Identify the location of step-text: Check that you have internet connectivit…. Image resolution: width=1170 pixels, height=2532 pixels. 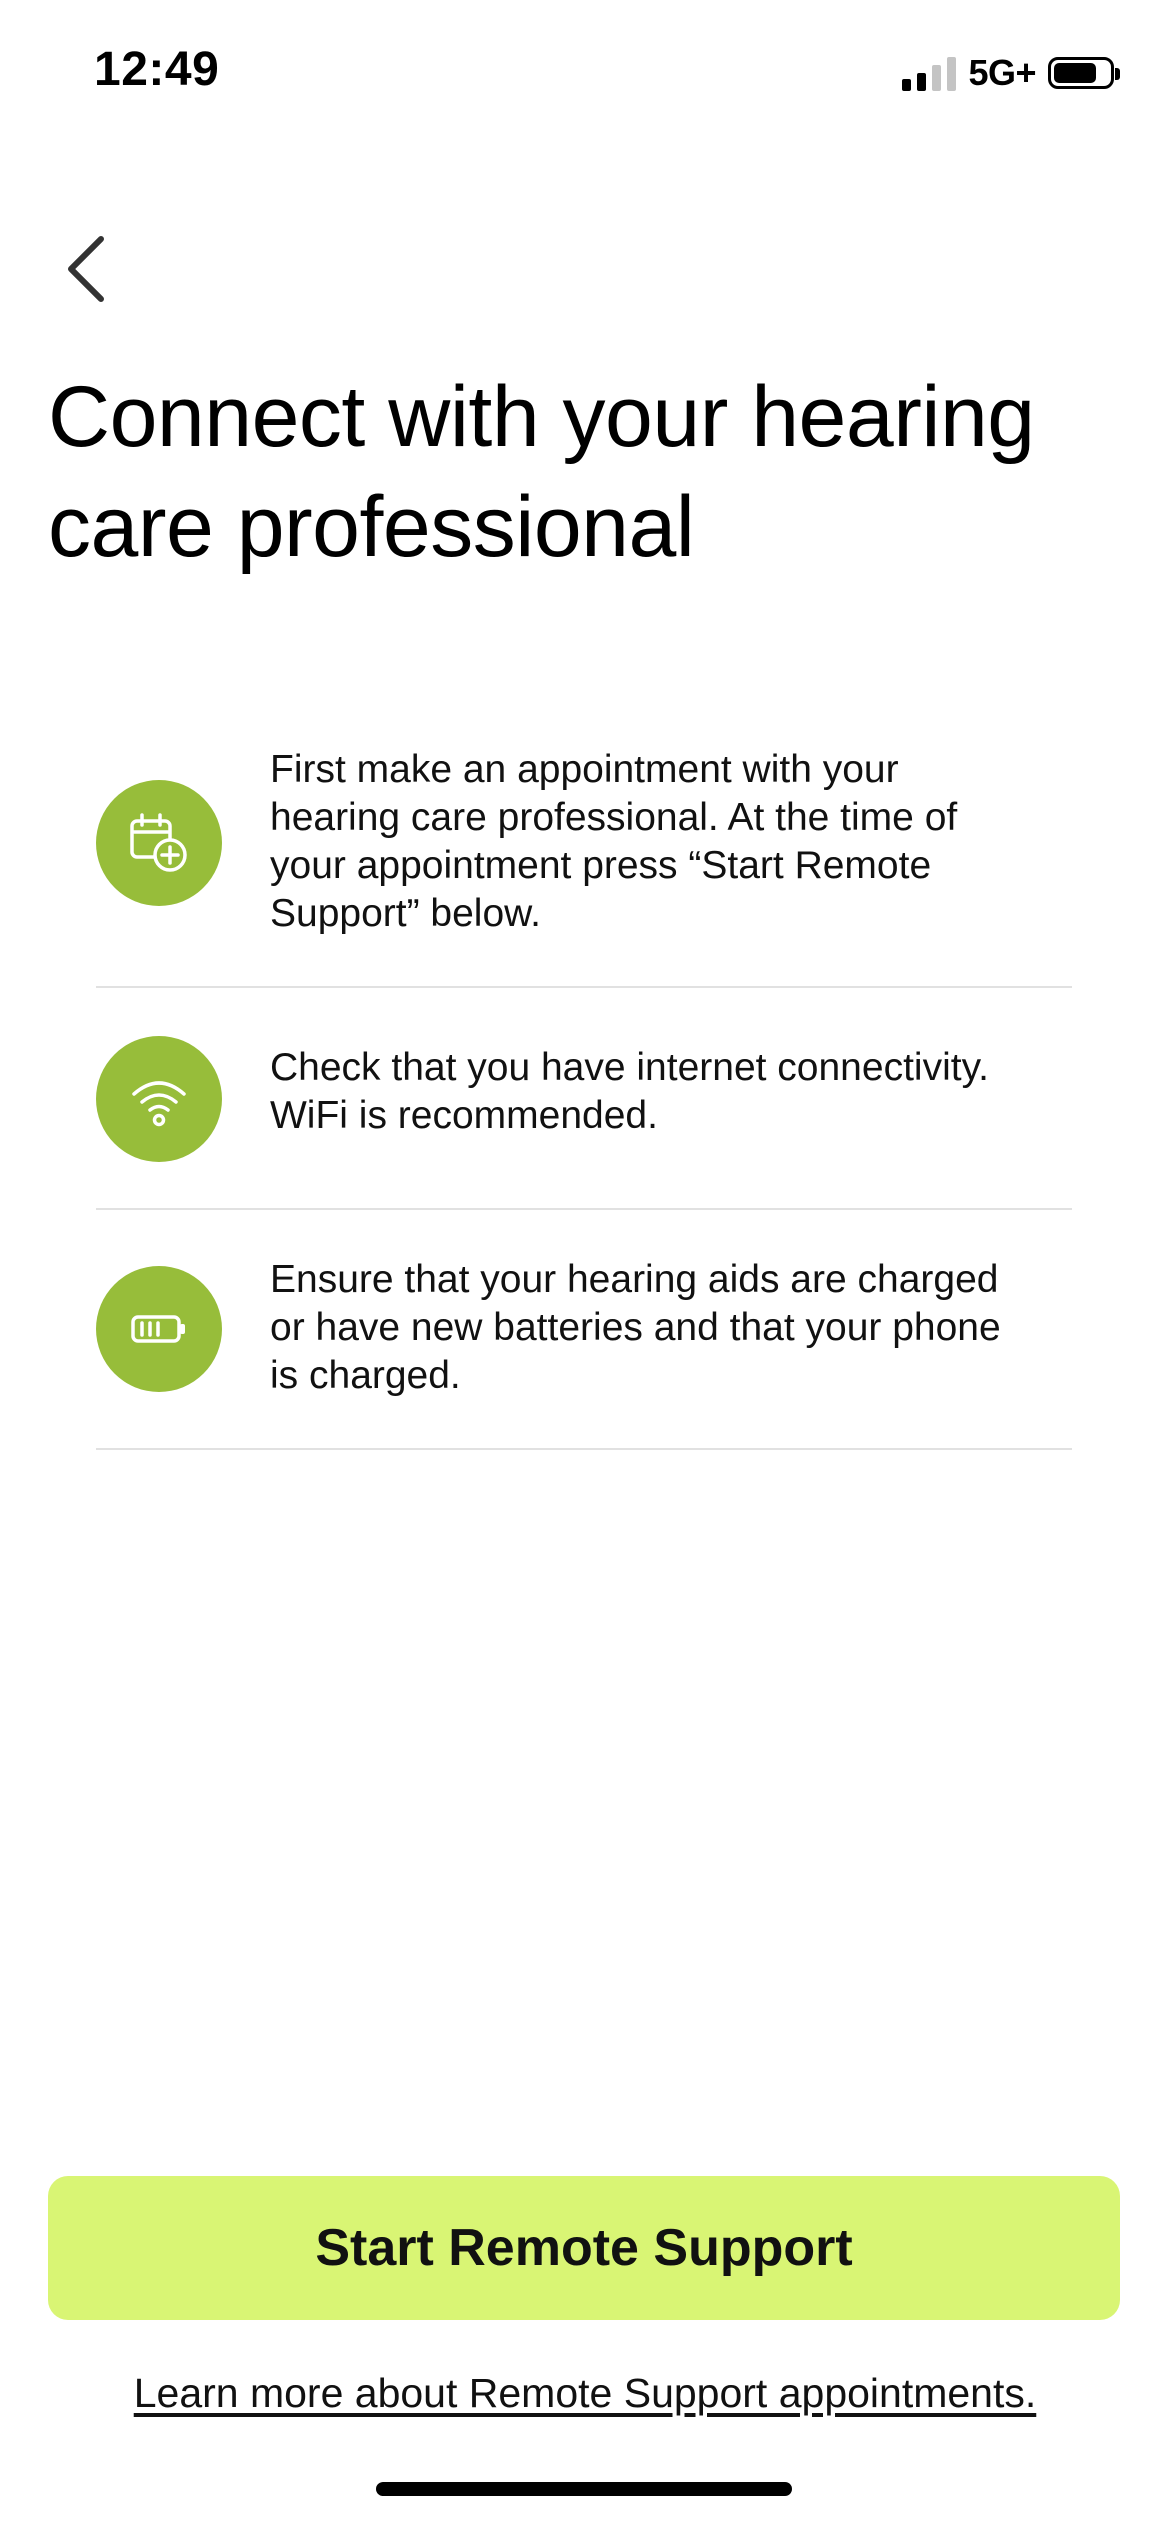
(630, 1091).